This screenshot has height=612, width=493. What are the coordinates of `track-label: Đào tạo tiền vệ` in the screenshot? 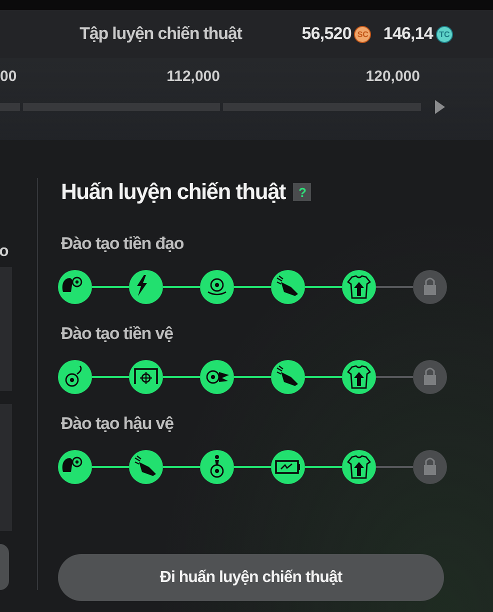 It's located at (117, 334).